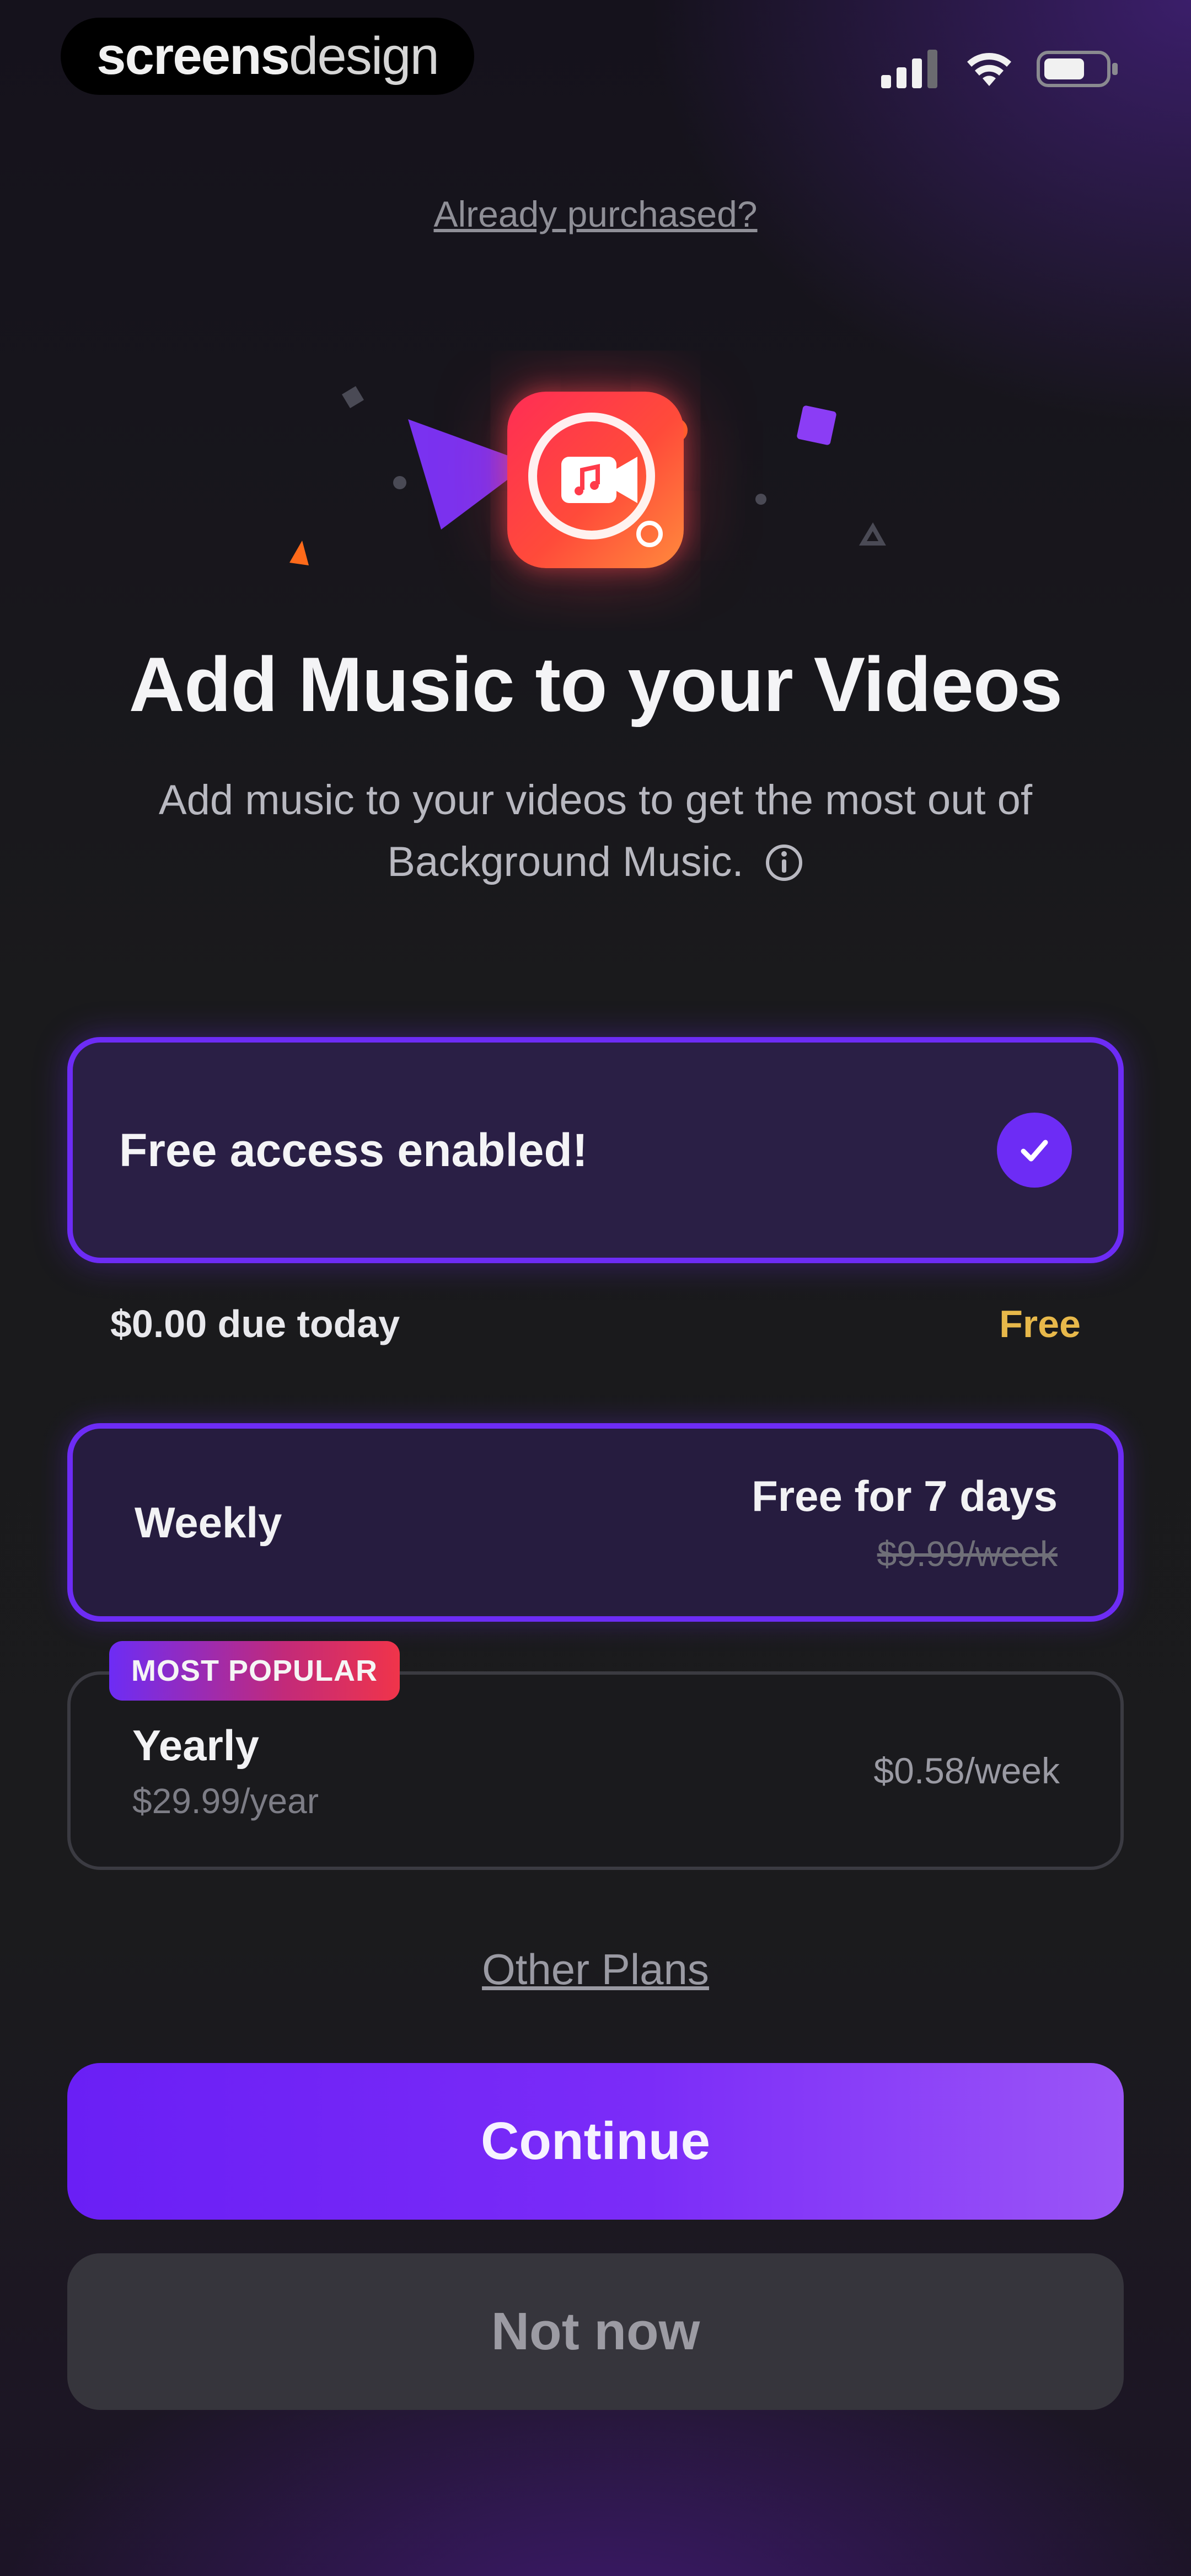 The width and height of the screenshot is (1191, 2576). I want to click on plan-name: Weekly, so click(208, 1522).